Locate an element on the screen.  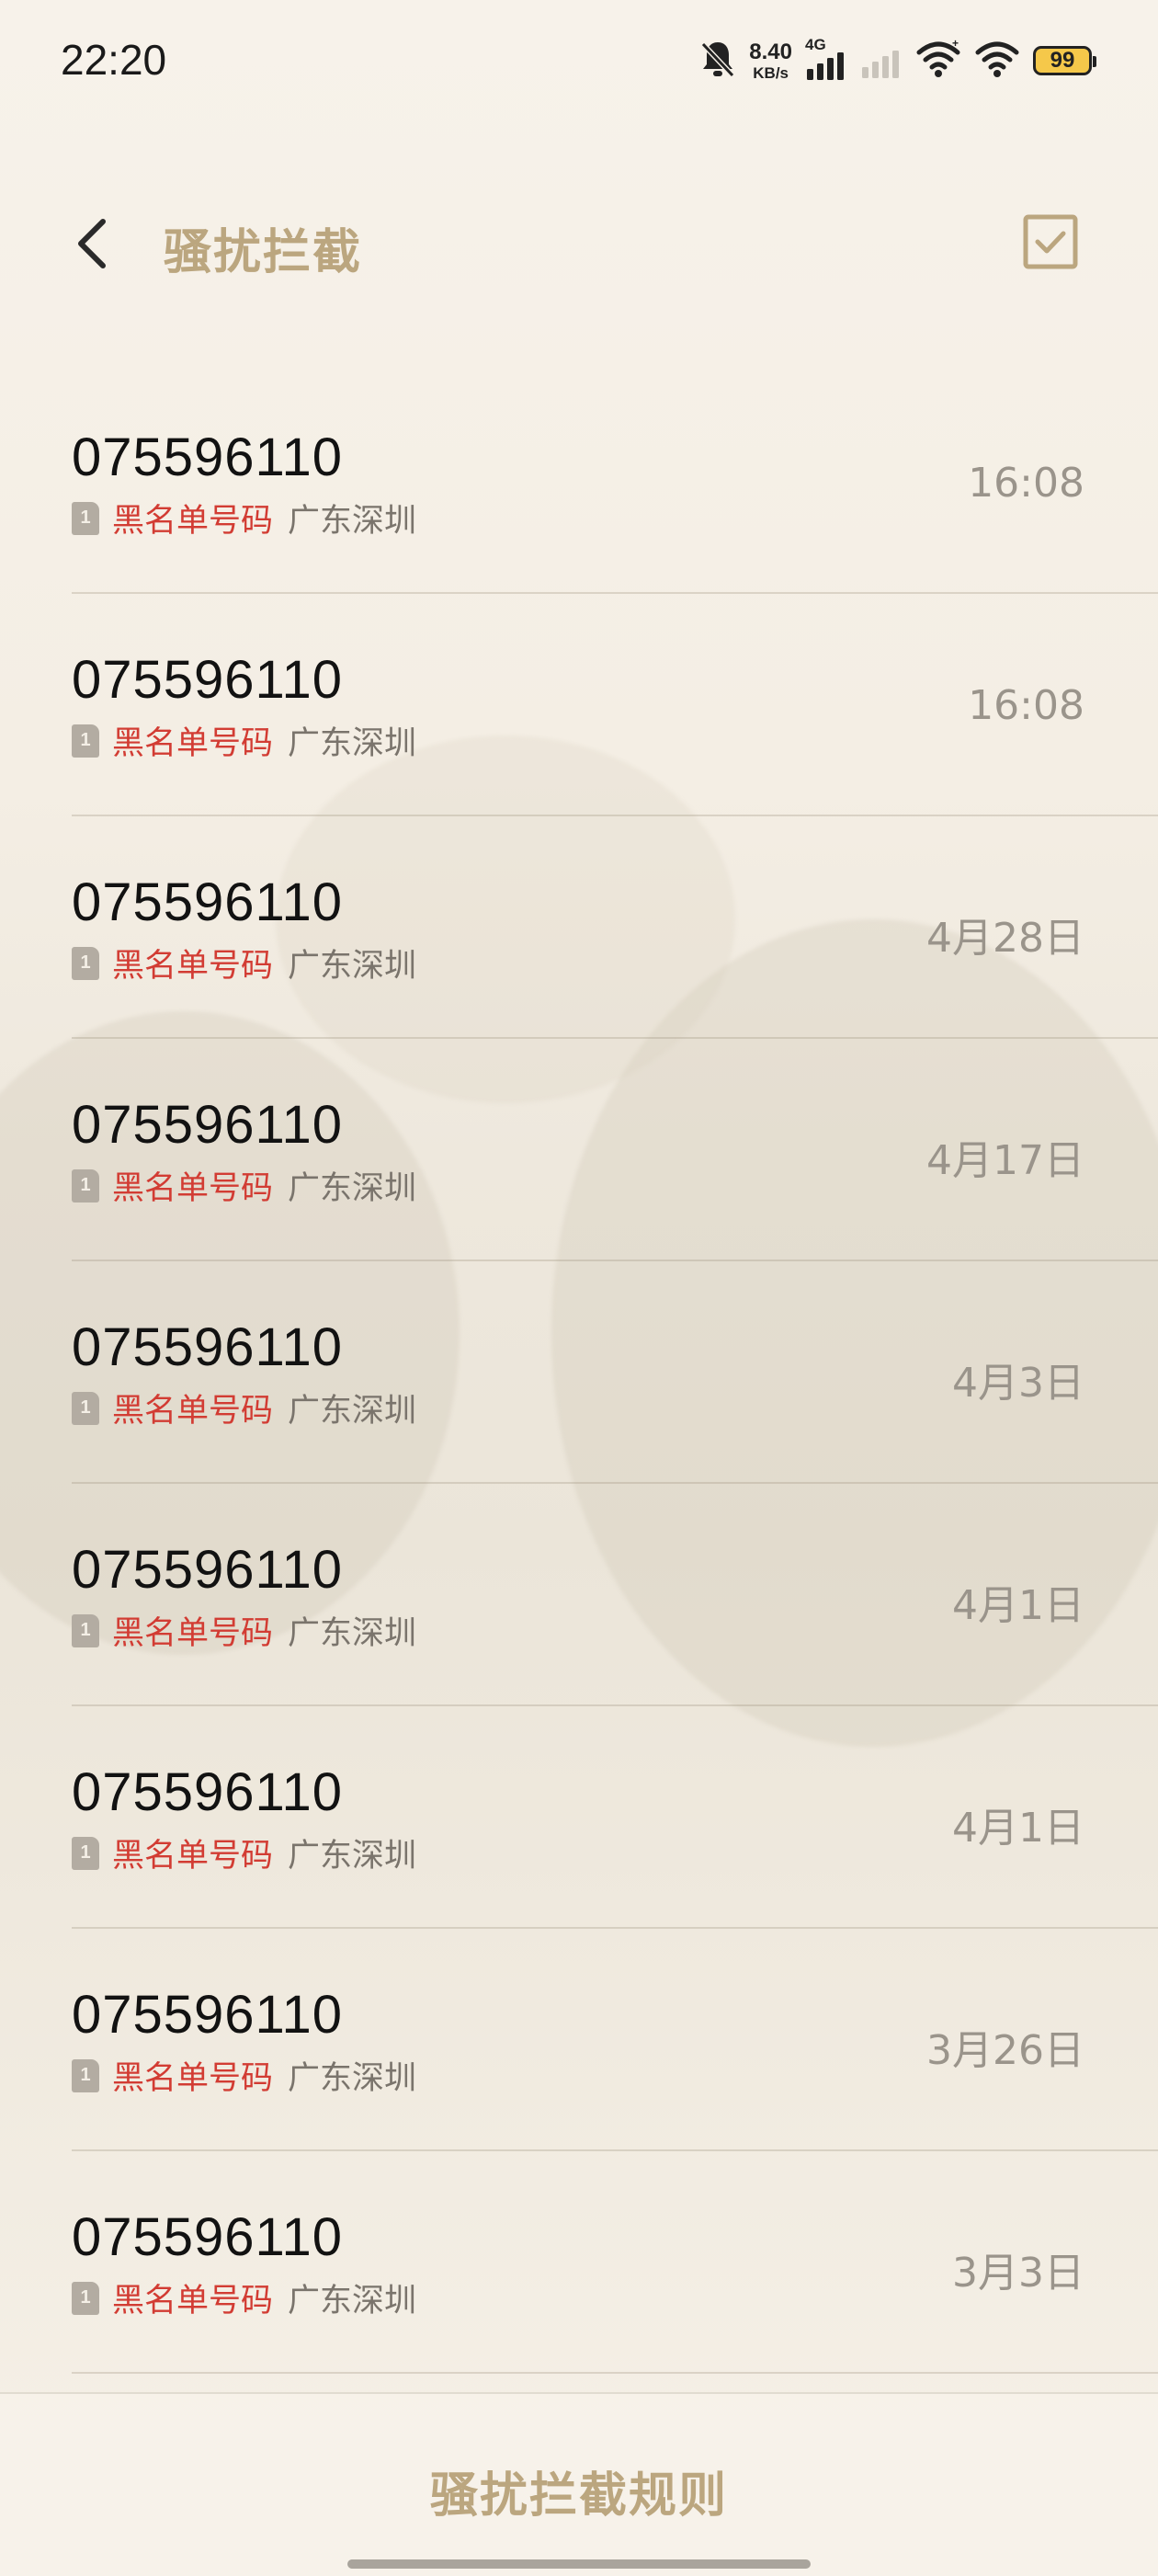
select-button is located at coordinates (1051, 241).